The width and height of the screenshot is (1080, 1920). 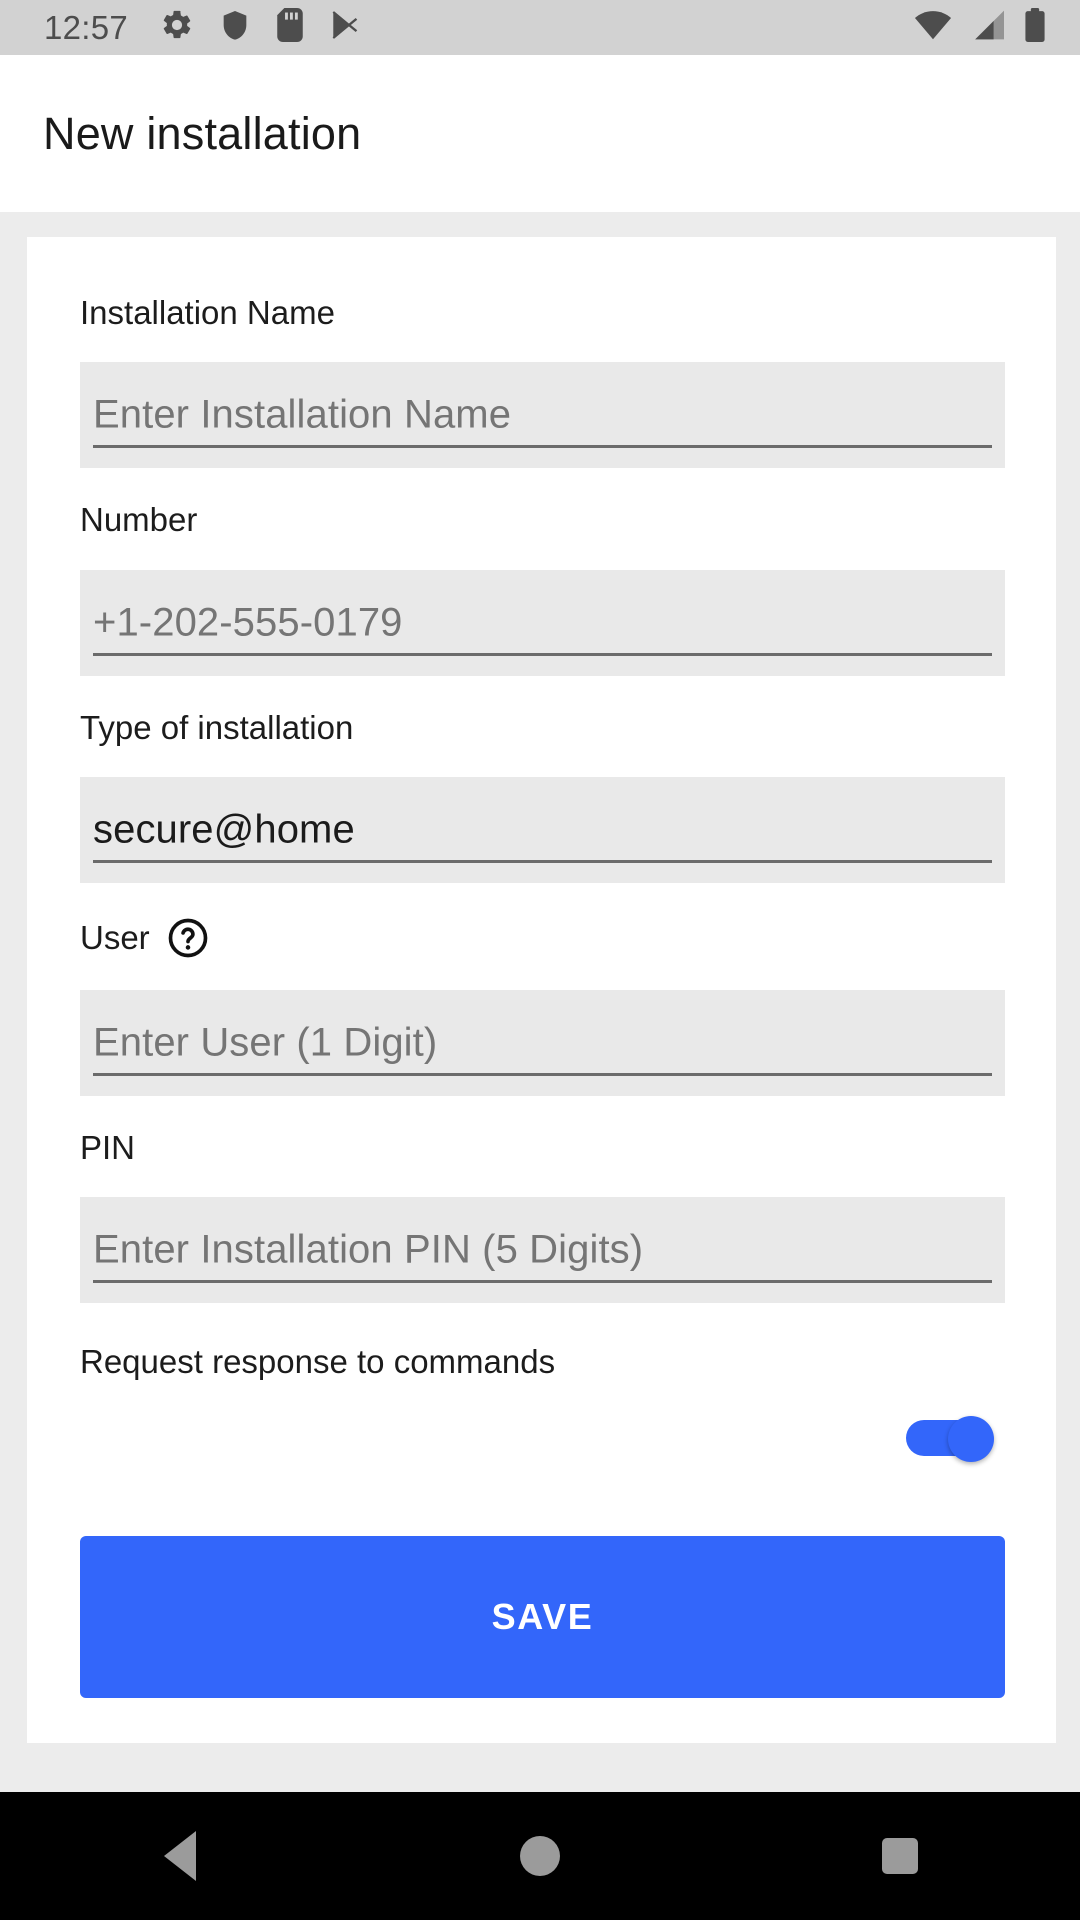 What do you see at coordinates (115, 937) in the screenshot?
I see `field-label-text: User` at bounding box center [115, 937].